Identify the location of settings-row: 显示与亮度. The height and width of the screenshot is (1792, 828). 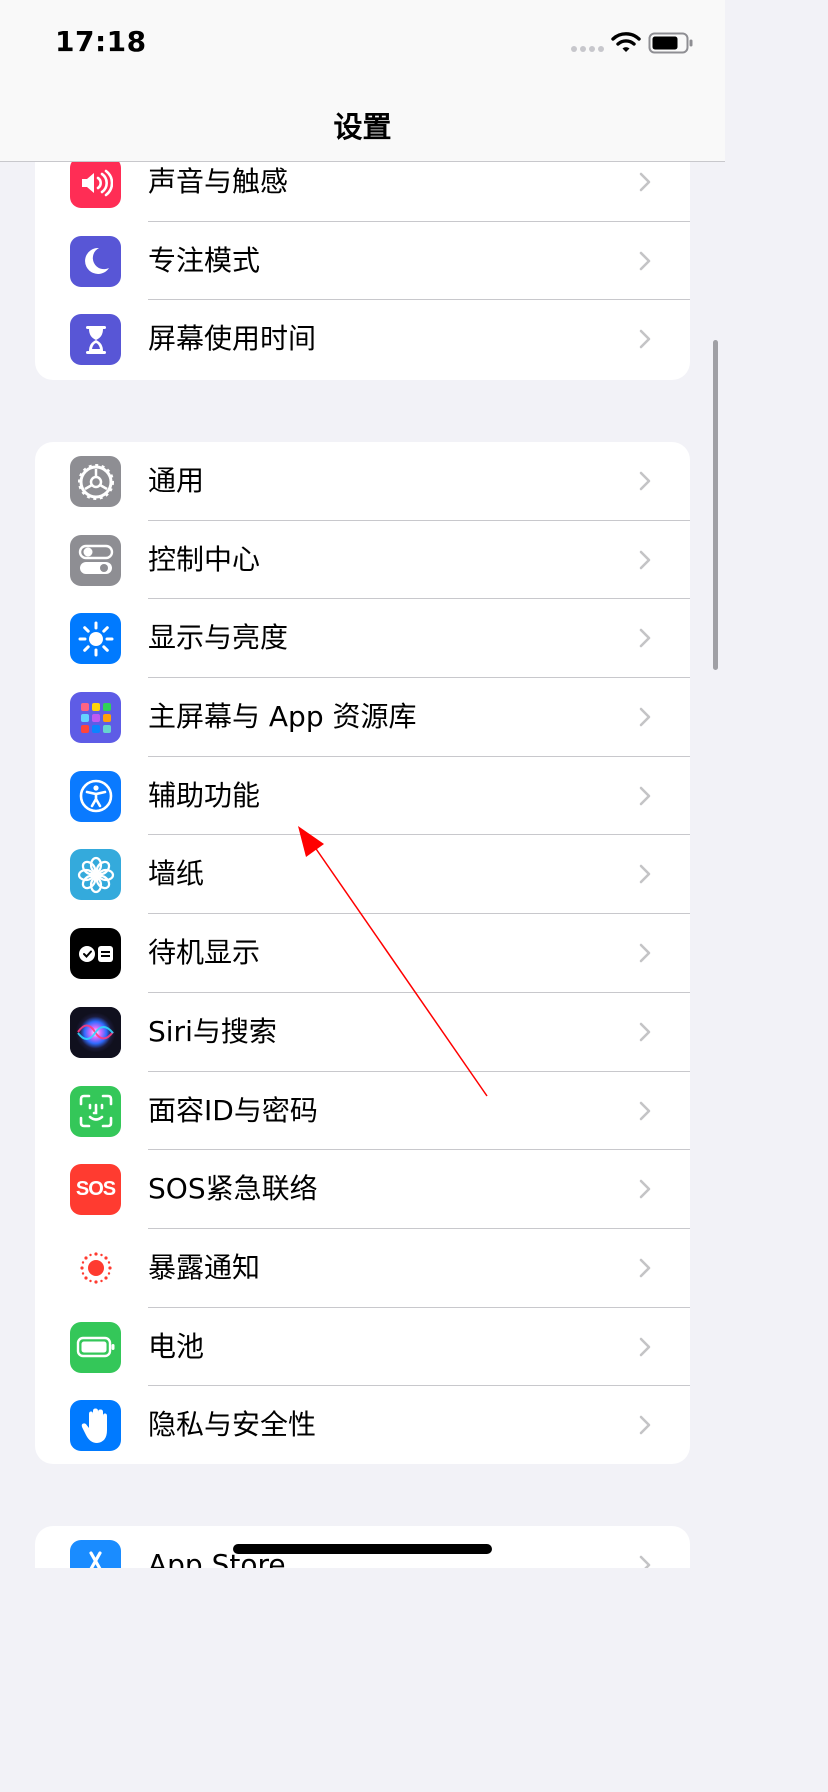
(362, 639).